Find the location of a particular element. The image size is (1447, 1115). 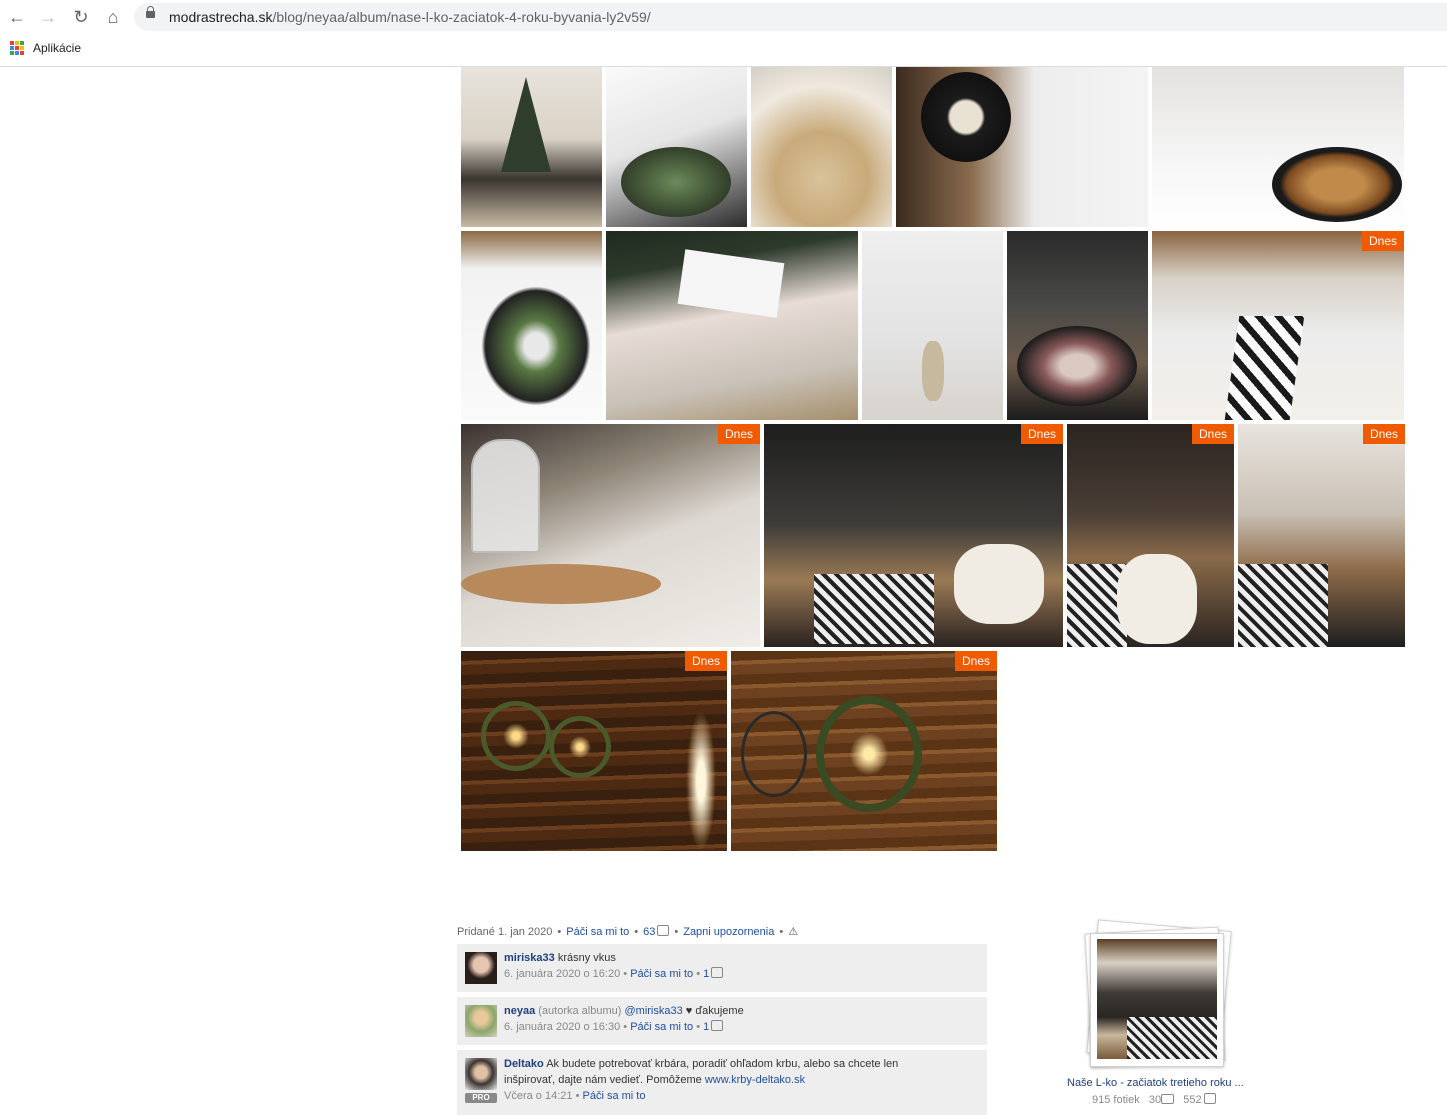

comment-date: Včera o 14:21 is located at coordinates (538, 1096).